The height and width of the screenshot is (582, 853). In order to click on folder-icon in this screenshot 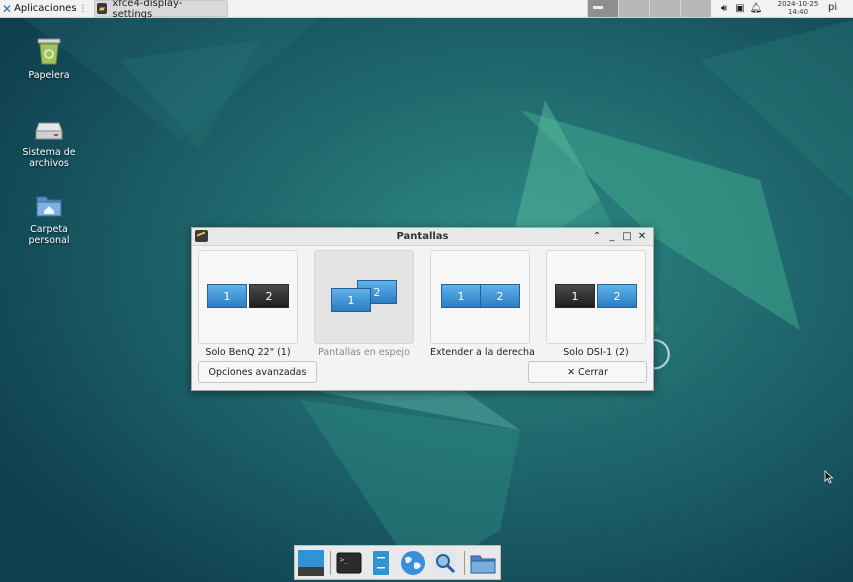, I will do `click(483, 564)`.